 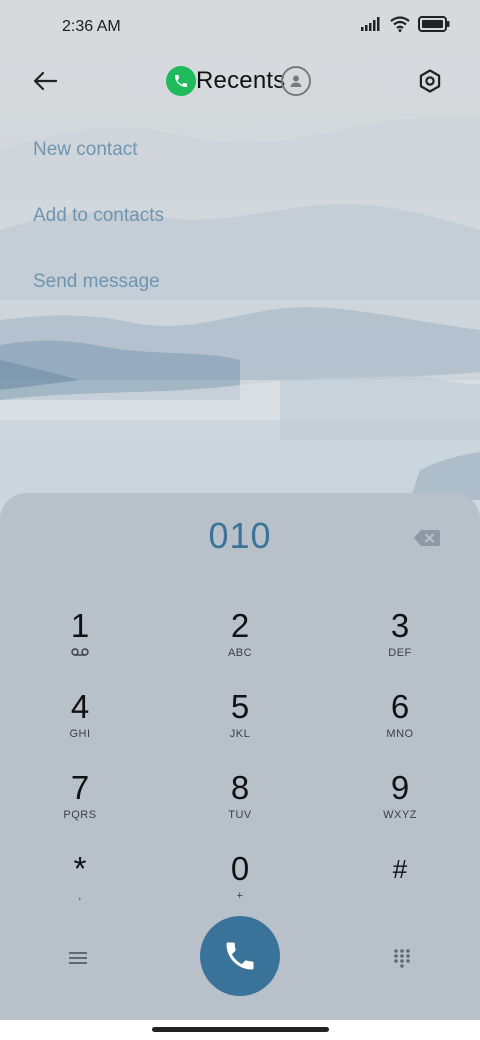 I want to click on key-7: 7 PQRS, so click(x=80, y=796).